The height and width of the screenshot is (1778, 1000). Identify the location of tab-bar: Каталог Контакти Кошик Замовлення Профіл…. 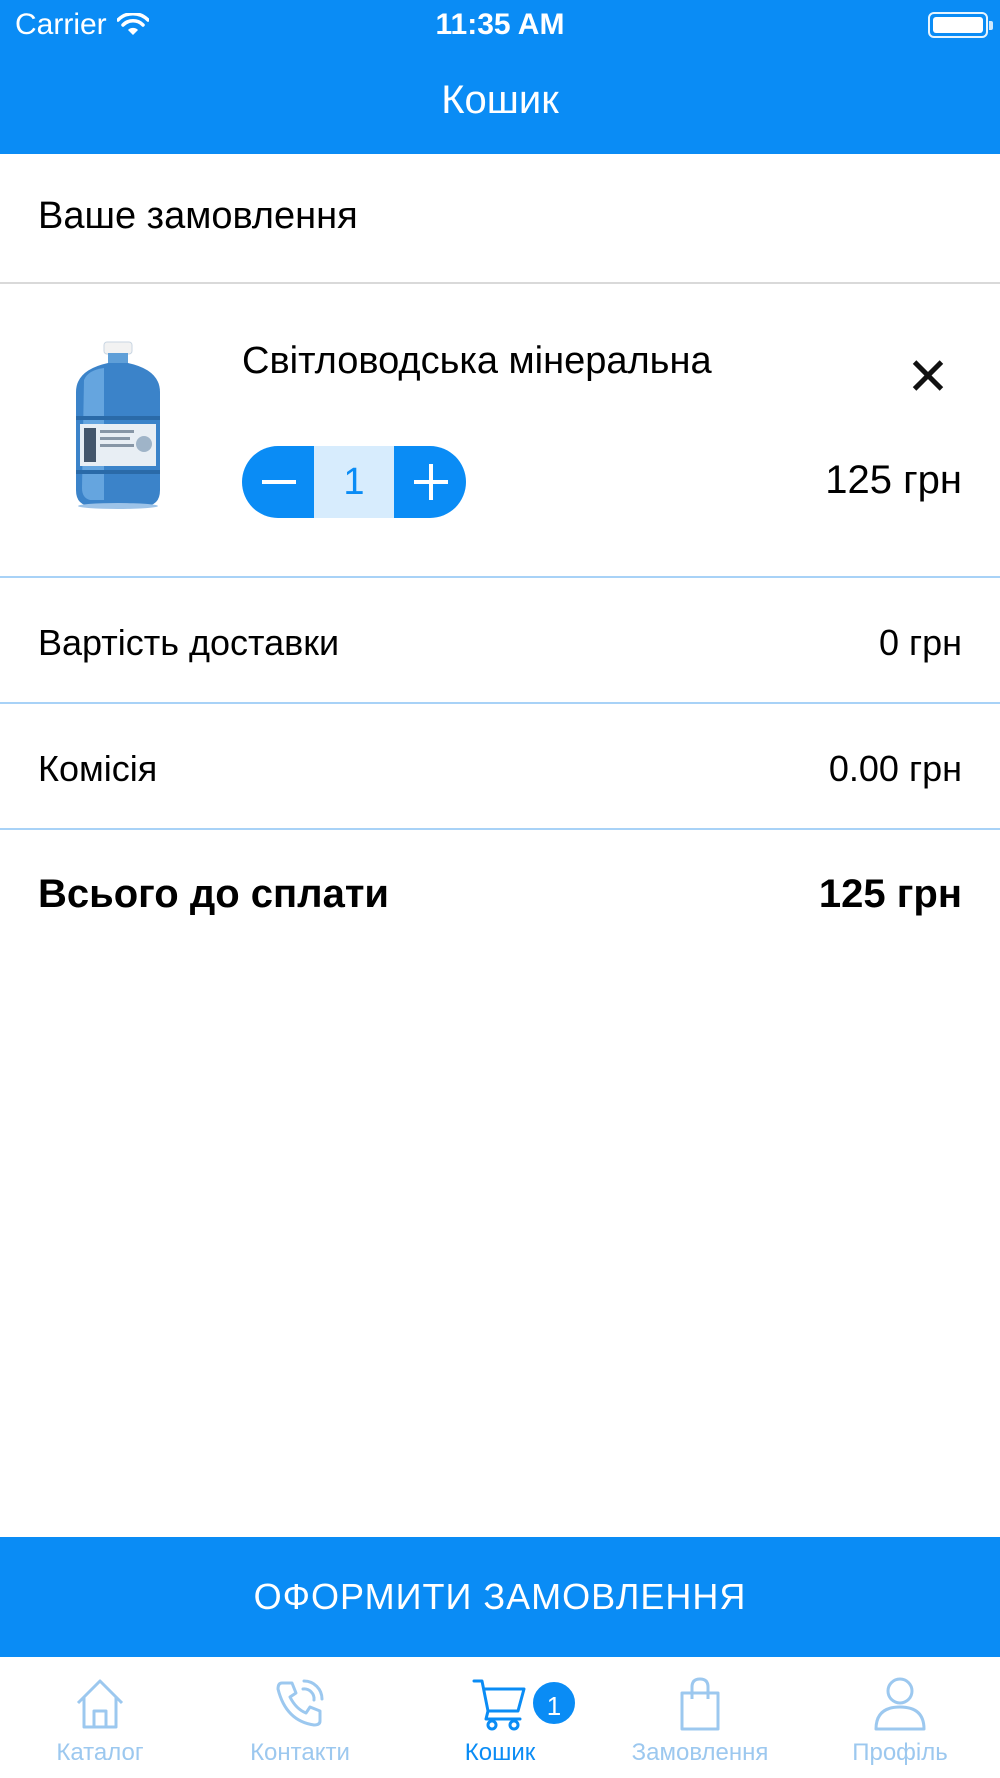
(500, 1717).